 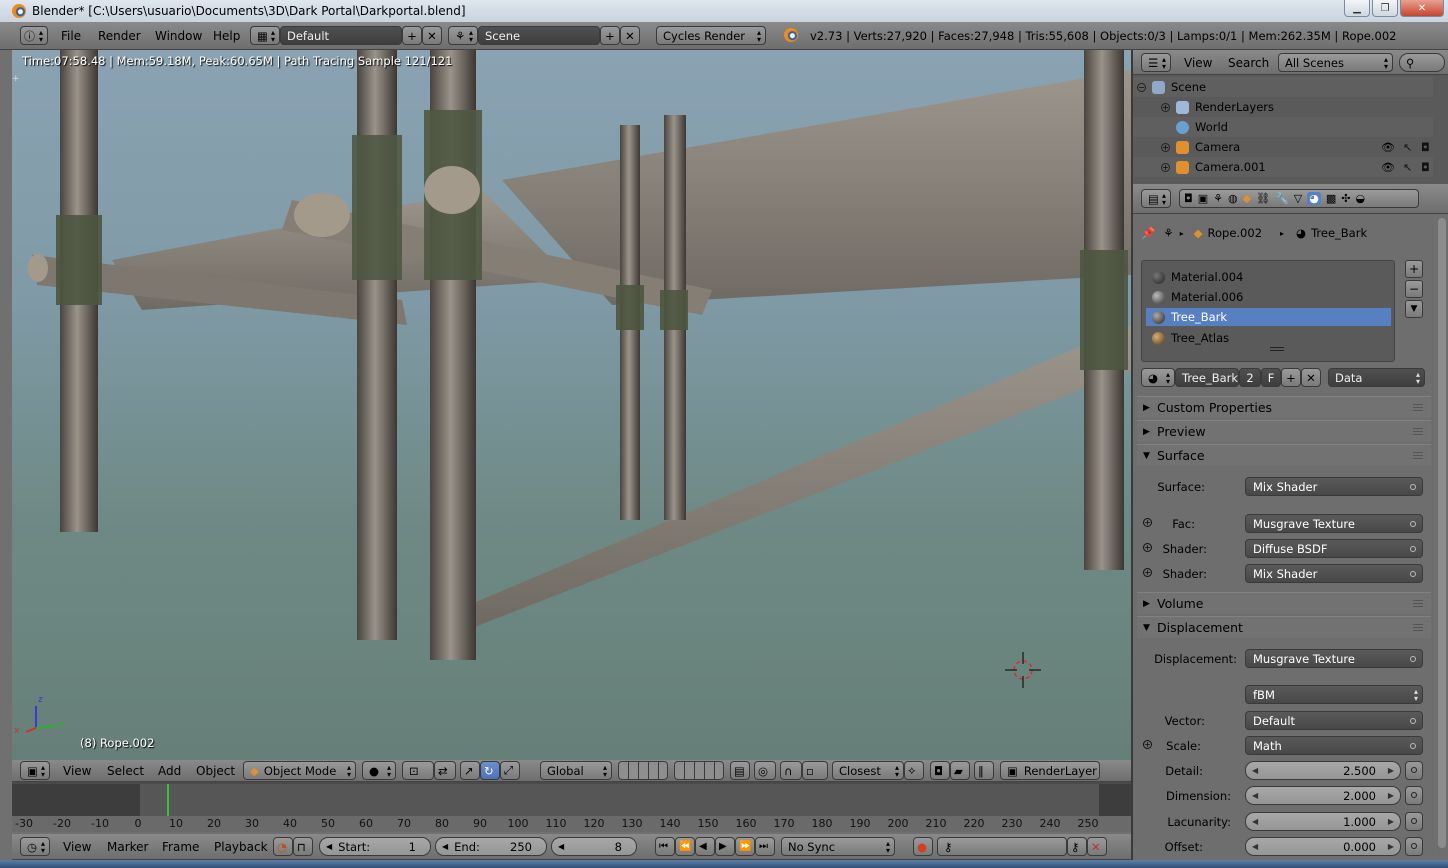 What do you see at coordinates (1357, 8) in the screenshot?
I see `minimize-button: ▁` at bounding box center [1357, 8].